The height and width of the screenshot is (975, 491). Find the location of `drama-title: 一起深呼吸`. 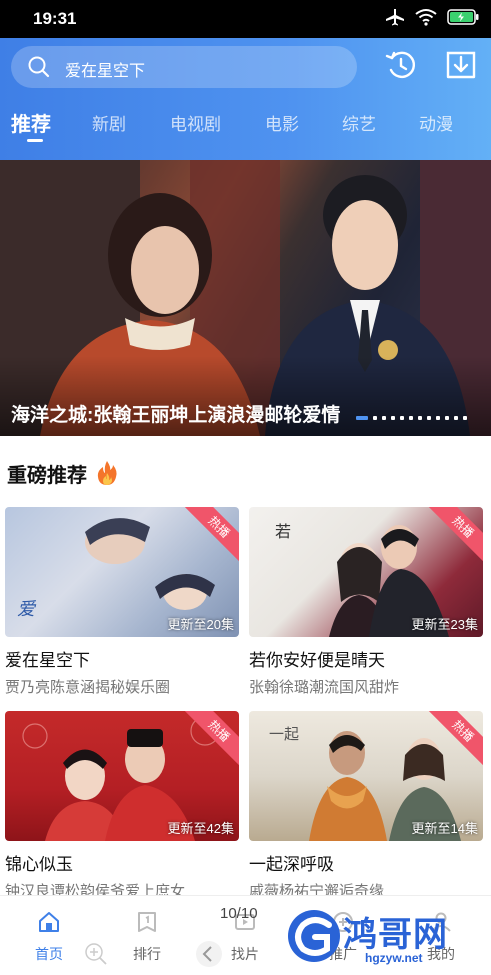

drama-title: 一起深呼吸 is located at coordinates (291, 864).